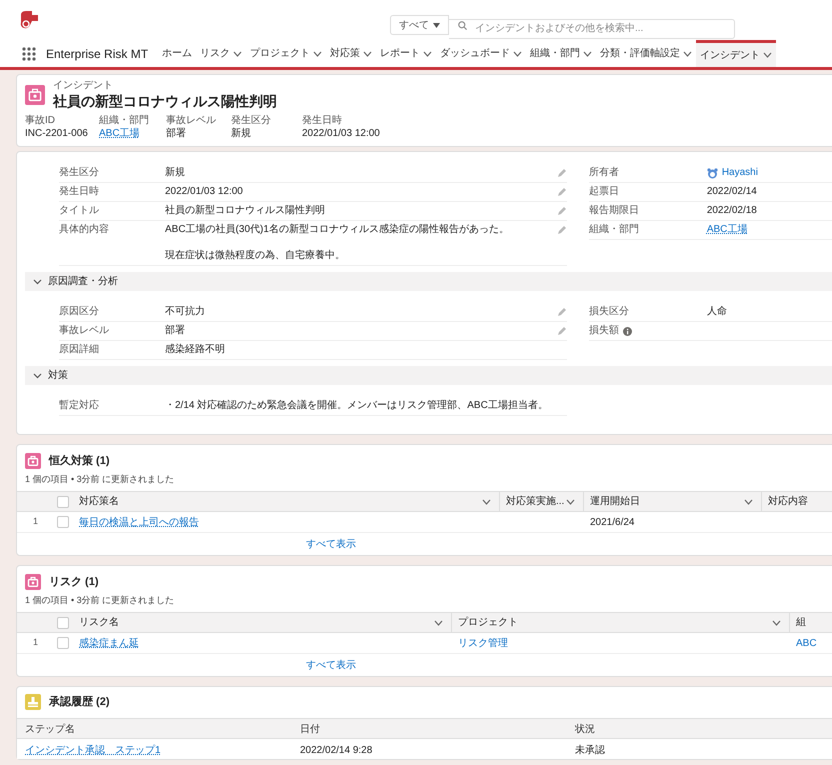  What do you see at coordinates (336, 750) in the screenshot?
I see `table-cell: 2022/02/14 9:28` at bounding box center [336, 750].